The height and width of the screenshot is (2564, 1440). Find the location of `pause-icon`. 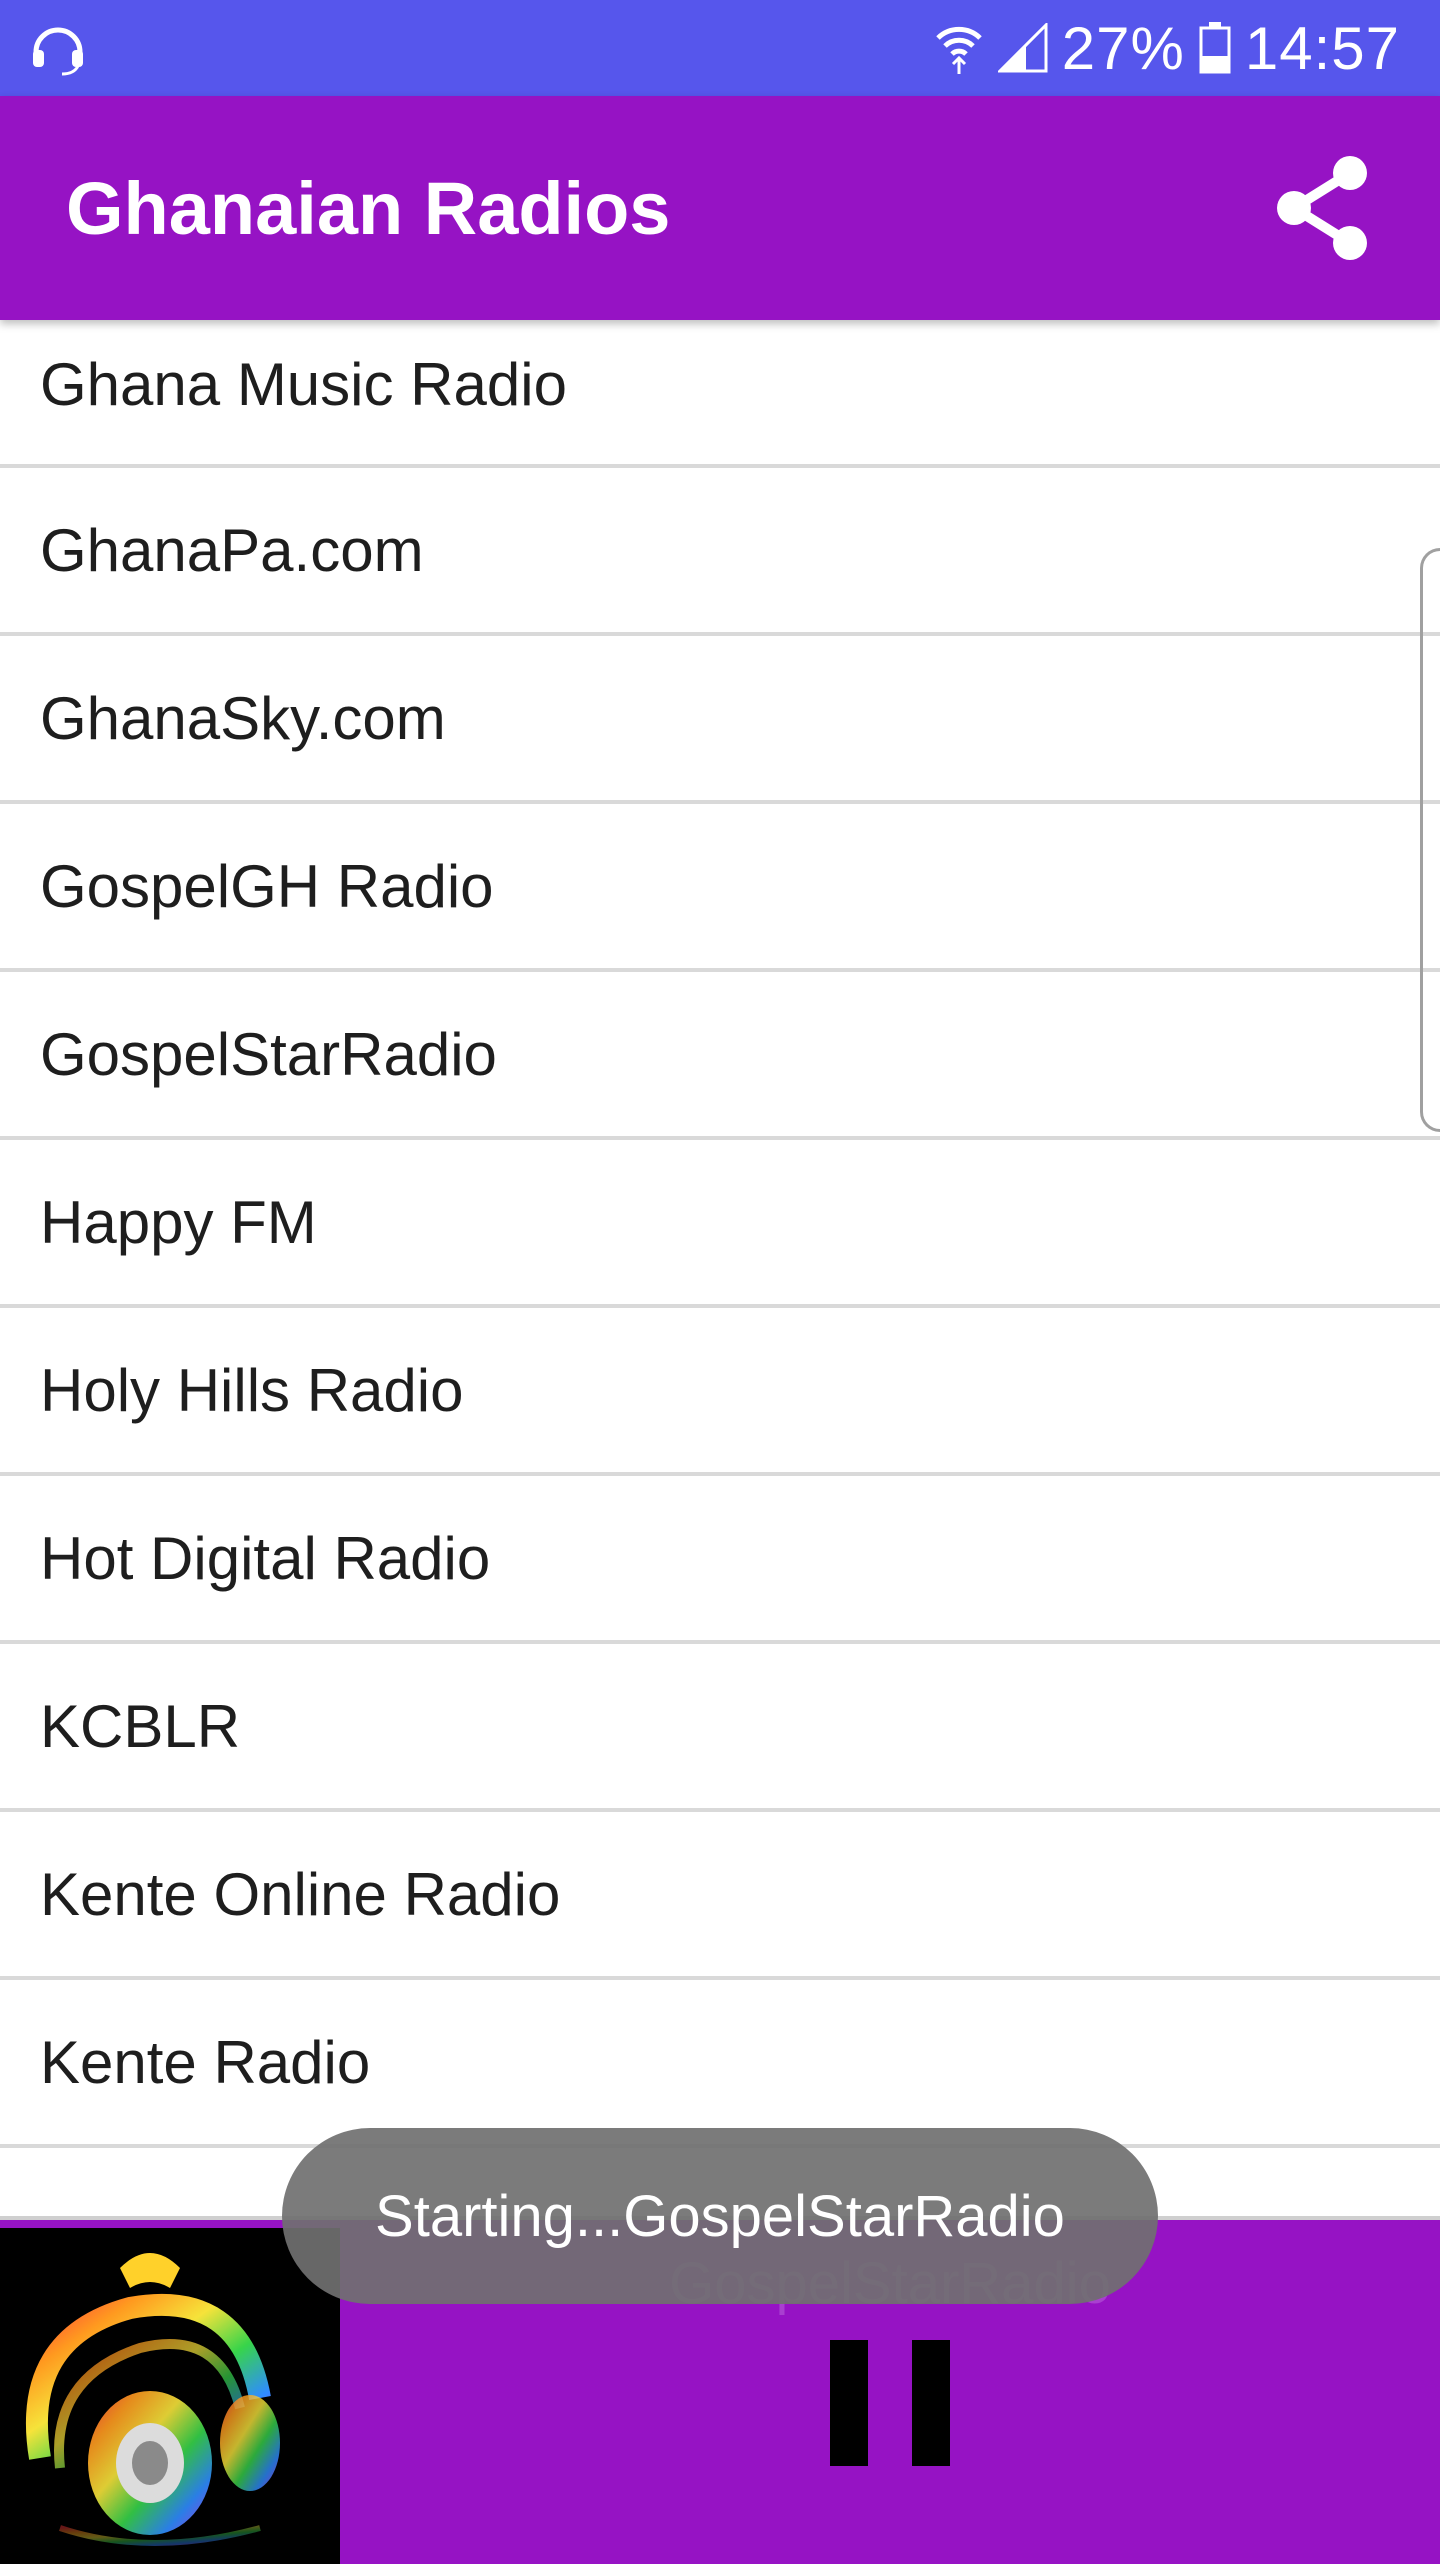

pause-icon is located at coordinates (849, 2403).